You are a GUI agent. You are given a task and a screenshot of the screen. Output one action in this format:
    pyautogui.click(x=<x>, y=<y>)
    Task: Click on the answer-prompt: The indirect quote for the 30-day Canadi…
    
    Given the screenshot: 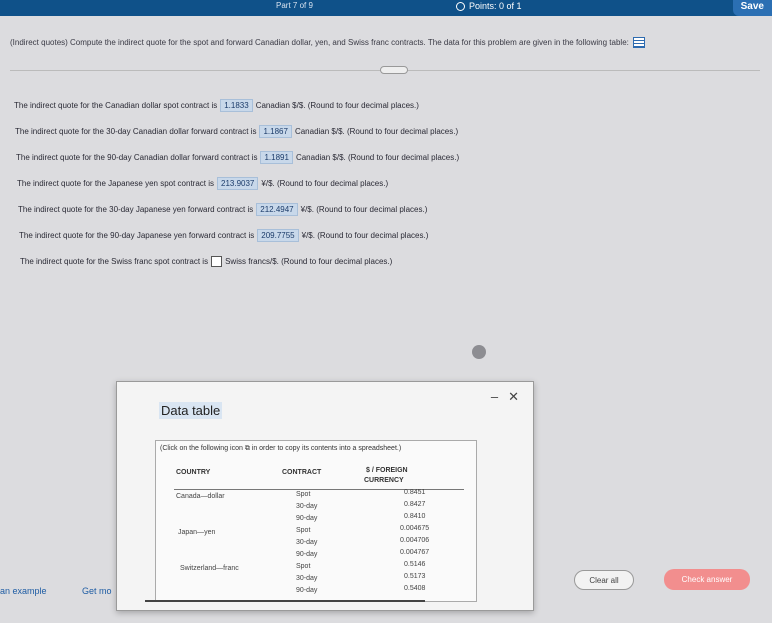 What is the action you would take?
    pyautogui.click(x=136, y=131)
    